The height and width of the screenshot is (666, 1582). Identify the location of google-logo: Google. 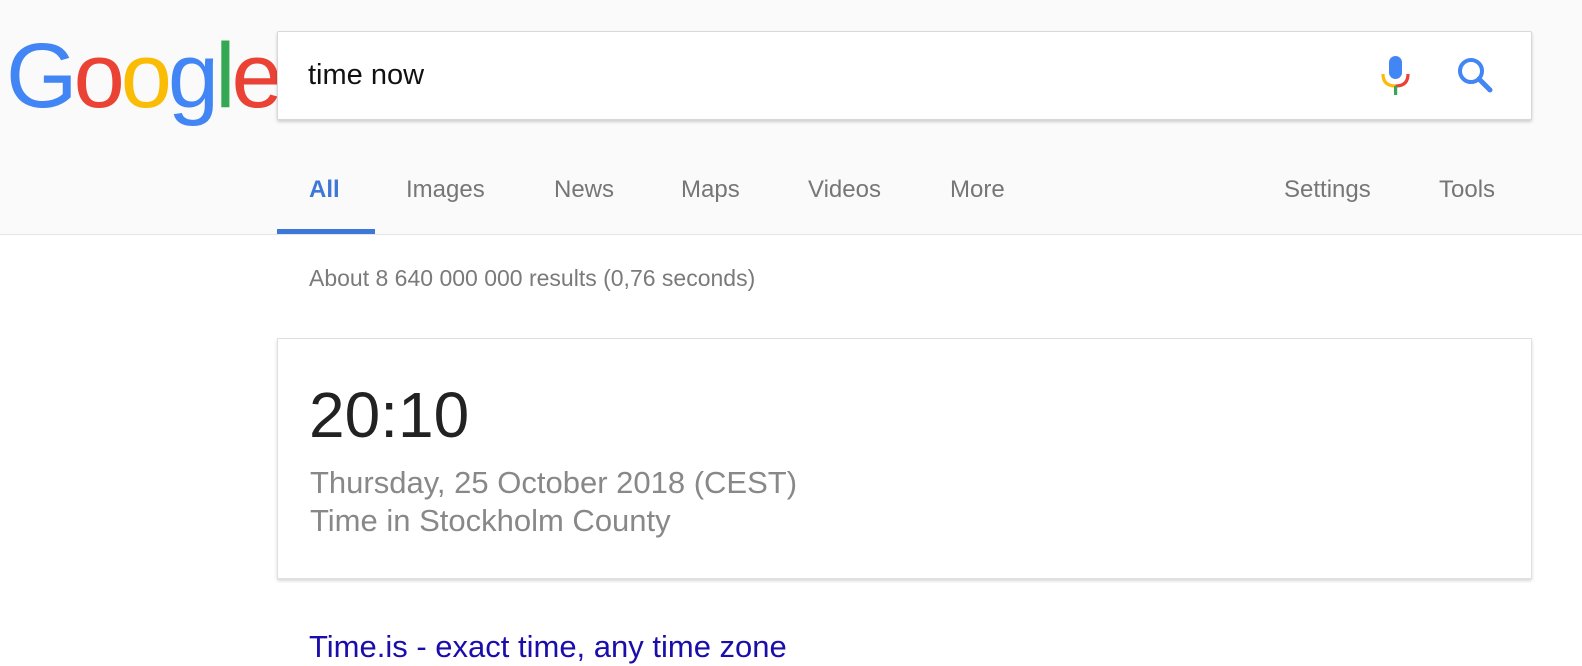
(144, 76).